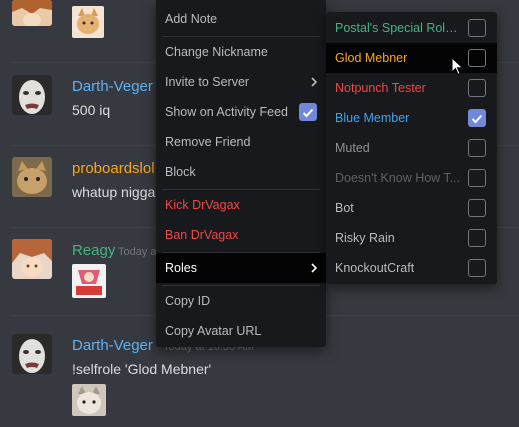  I want to click on role-item: Glod Mebner, so click(411, 58).